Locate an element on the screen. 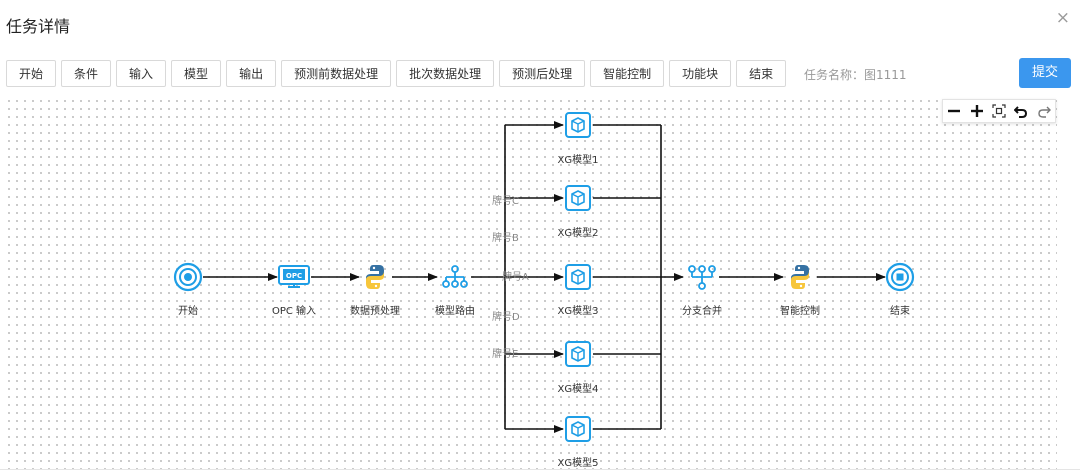 The width and height of the screenshot is (1080, 472). node-model2 is located at coordinates (578, 198).